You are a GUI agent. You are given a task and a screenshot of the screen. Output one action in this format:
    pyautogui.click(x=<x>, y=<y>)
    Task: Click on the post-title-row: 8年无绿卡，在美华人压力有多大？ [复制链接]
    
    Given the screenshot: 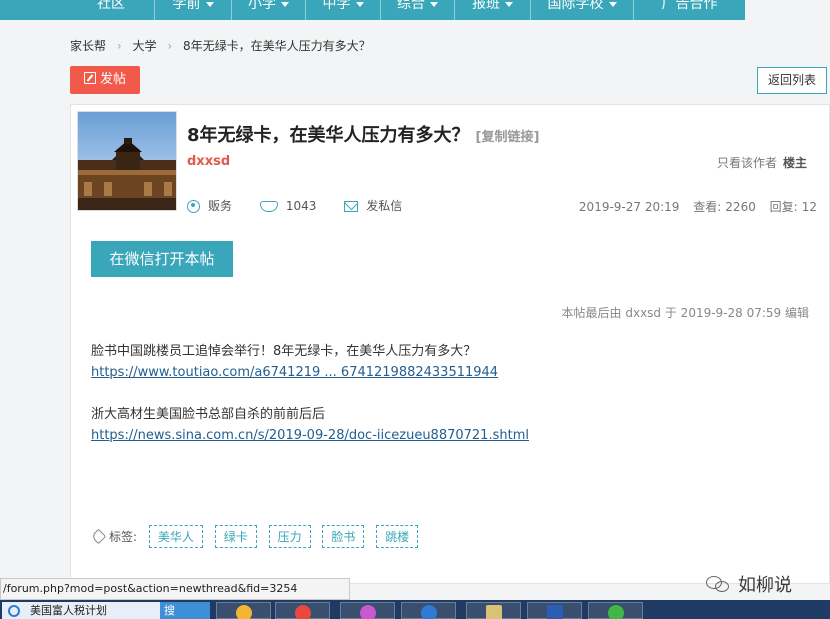 What is the action you would take?
    pyautogui.click(x=363, y=134)
    